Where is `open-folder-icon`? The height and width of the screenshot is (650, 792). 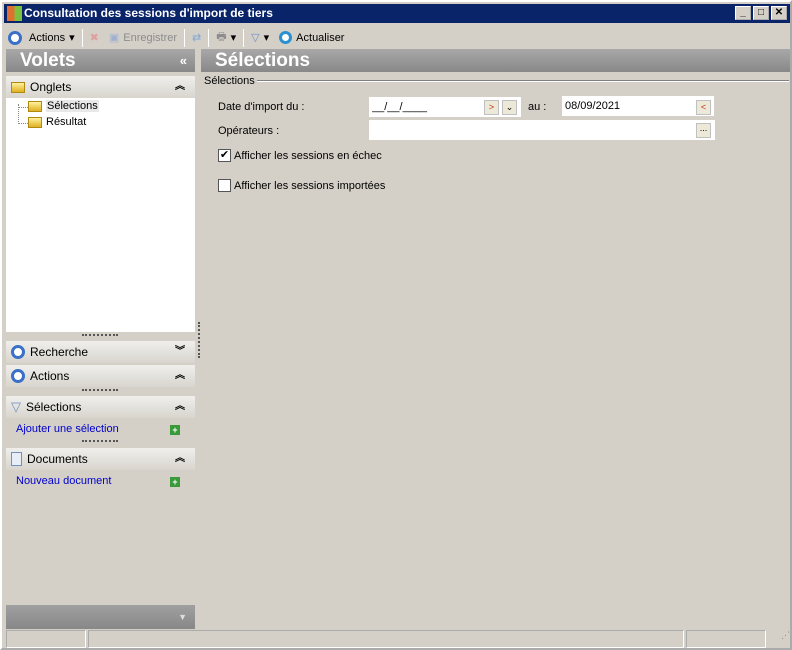 open-folder-icon is located at coordinates (35, 106).